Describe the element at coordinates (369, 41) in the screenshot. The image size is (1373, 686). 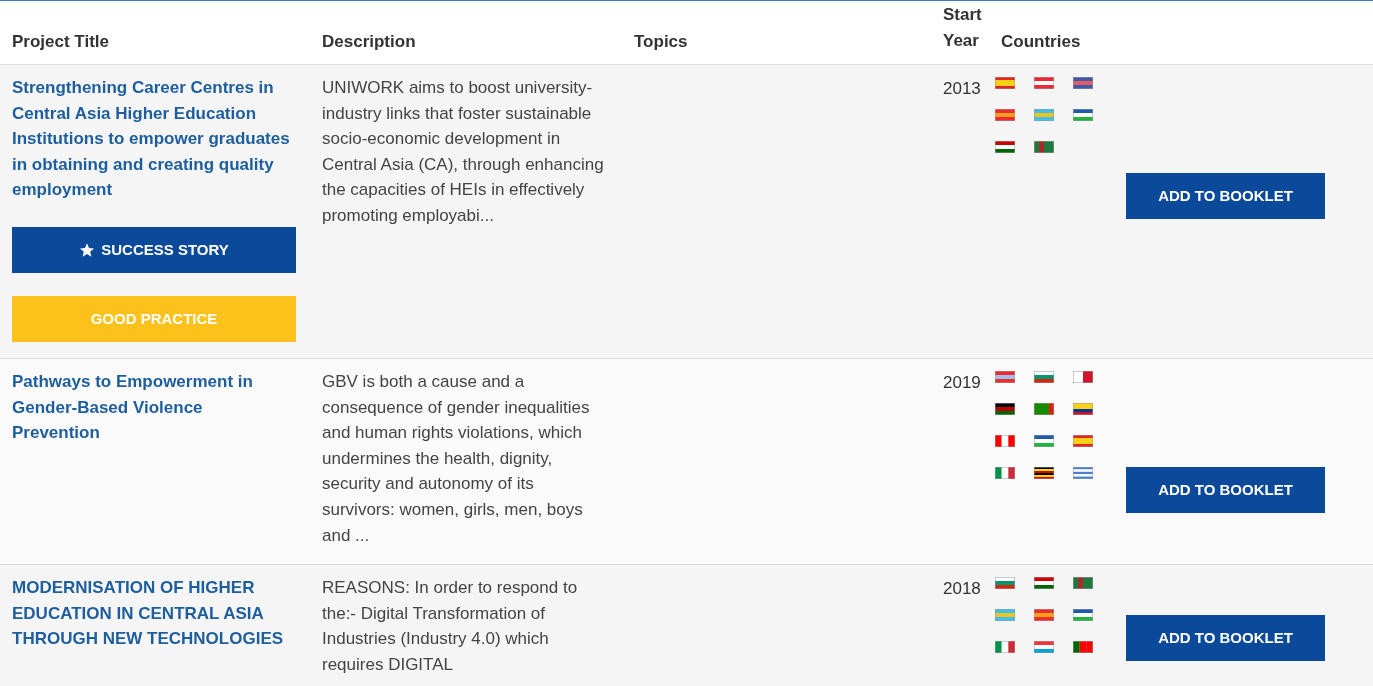
I see `column-header: Description` at that location.